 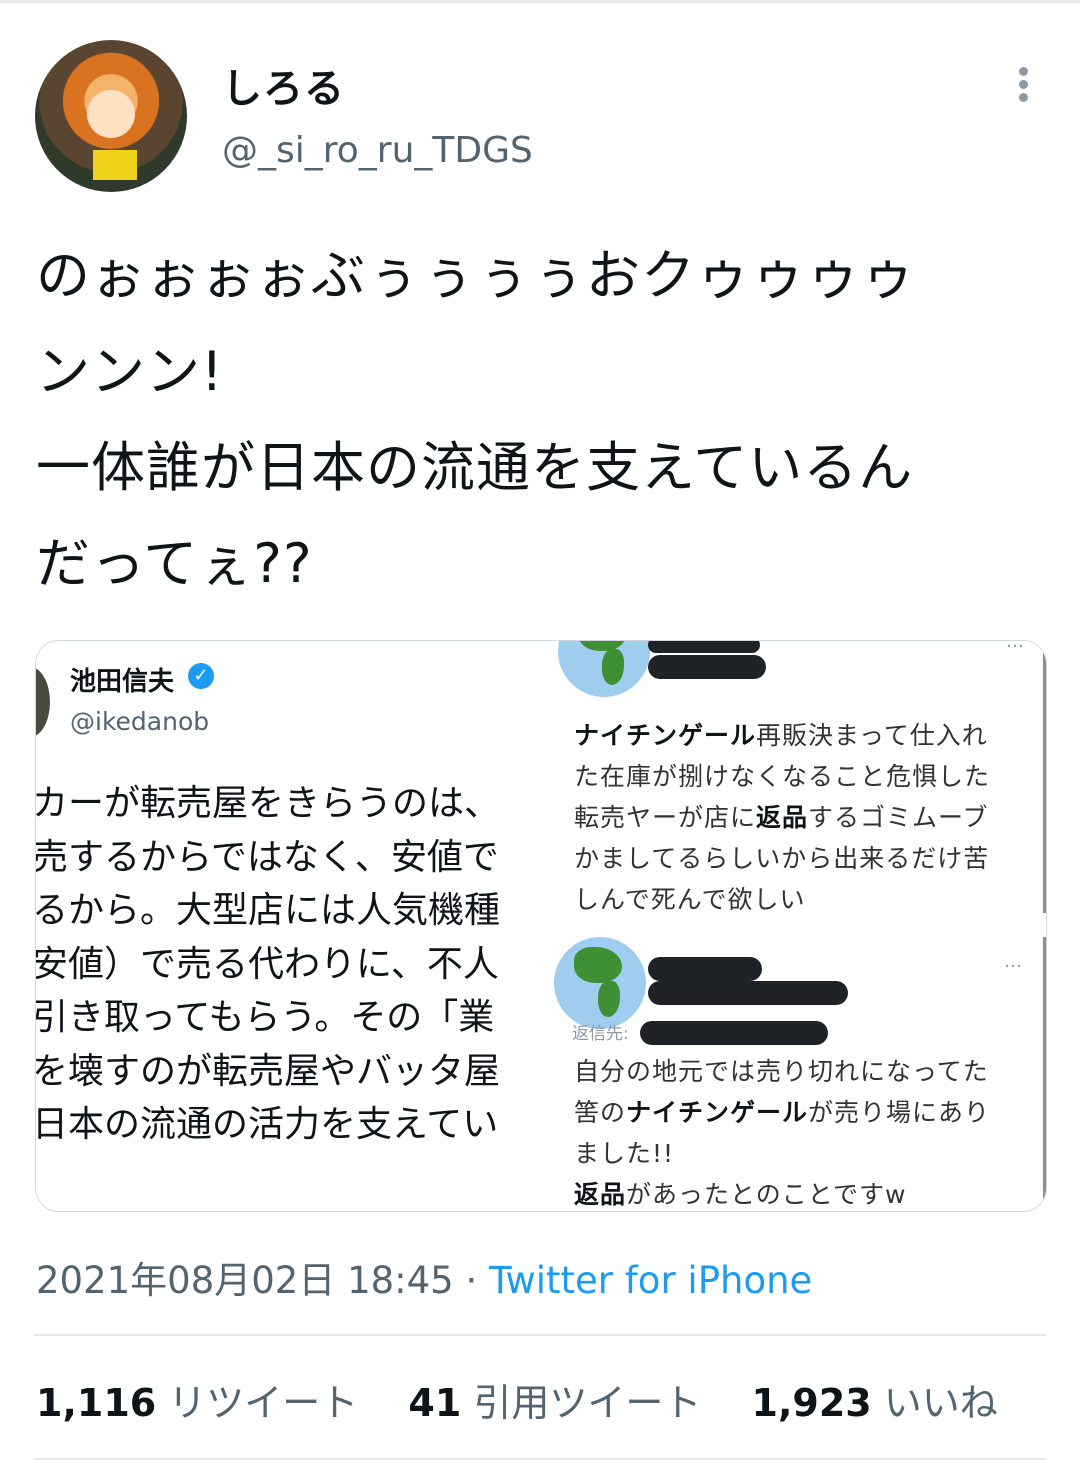 I want to click on quoted-line: 日本の流通の活力を支えてい, so click(x=267, y=1124).